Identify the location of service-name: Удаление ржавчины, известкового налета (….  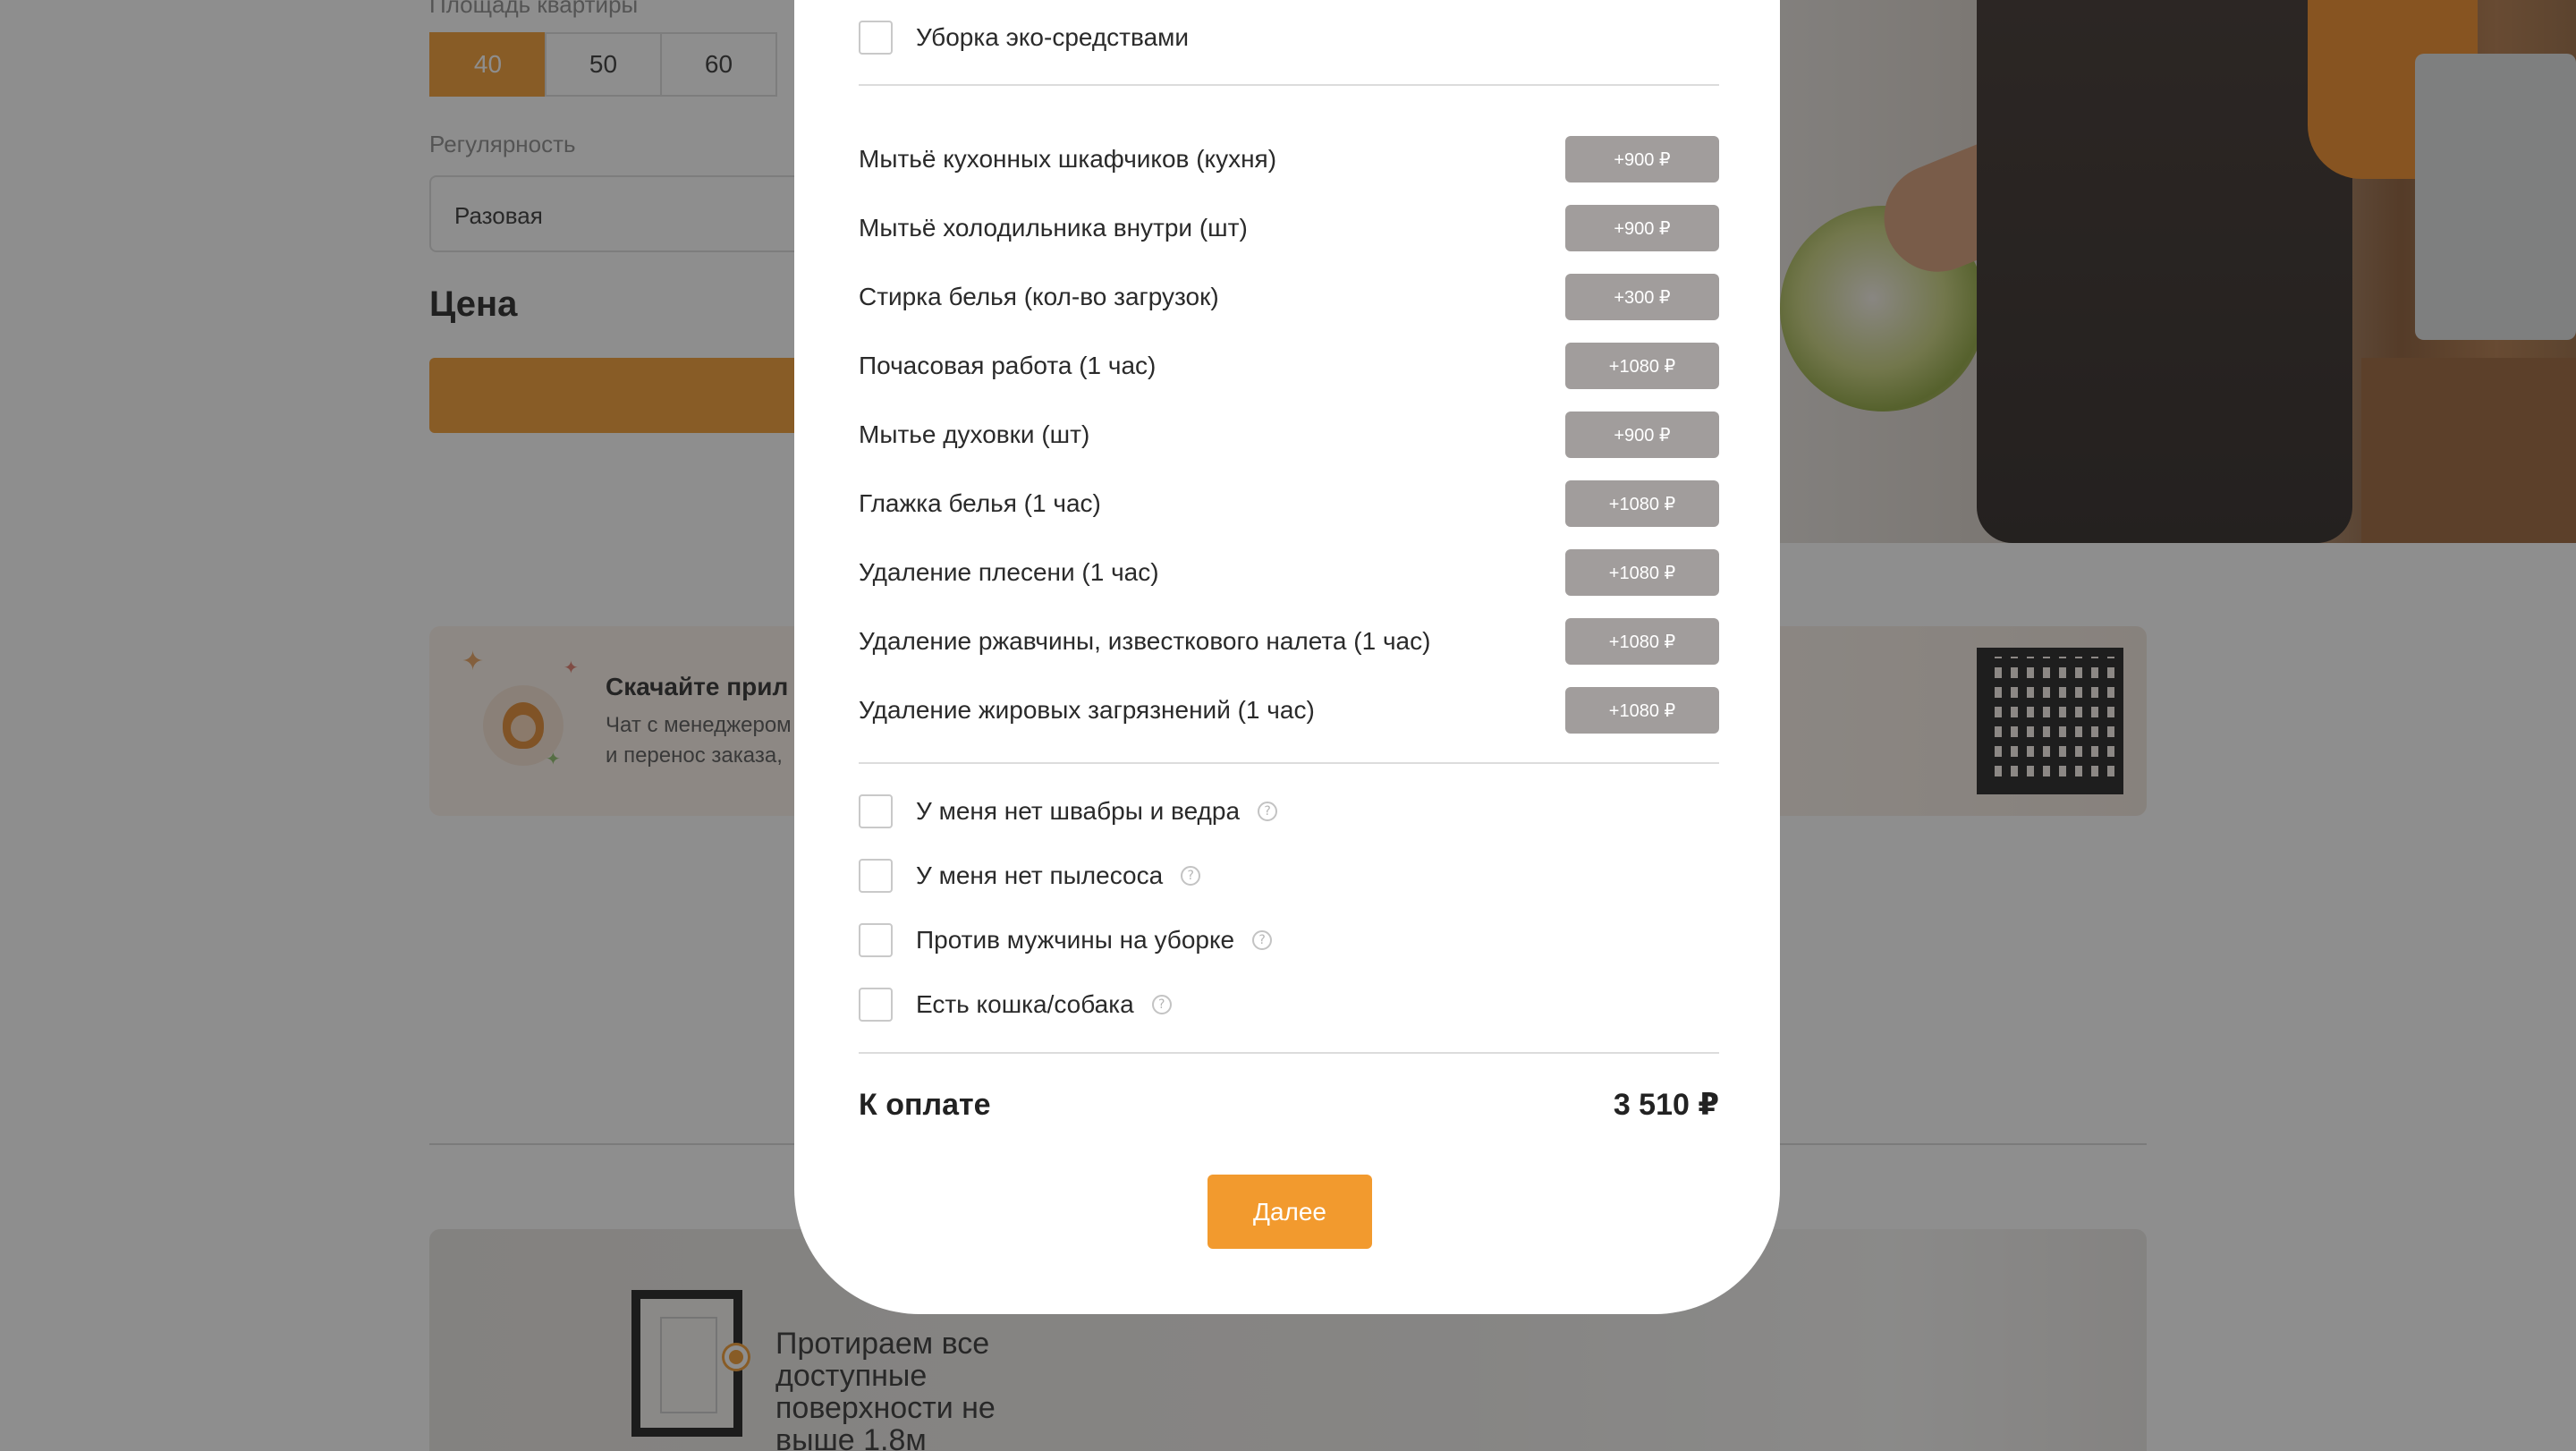
(1145, 641).